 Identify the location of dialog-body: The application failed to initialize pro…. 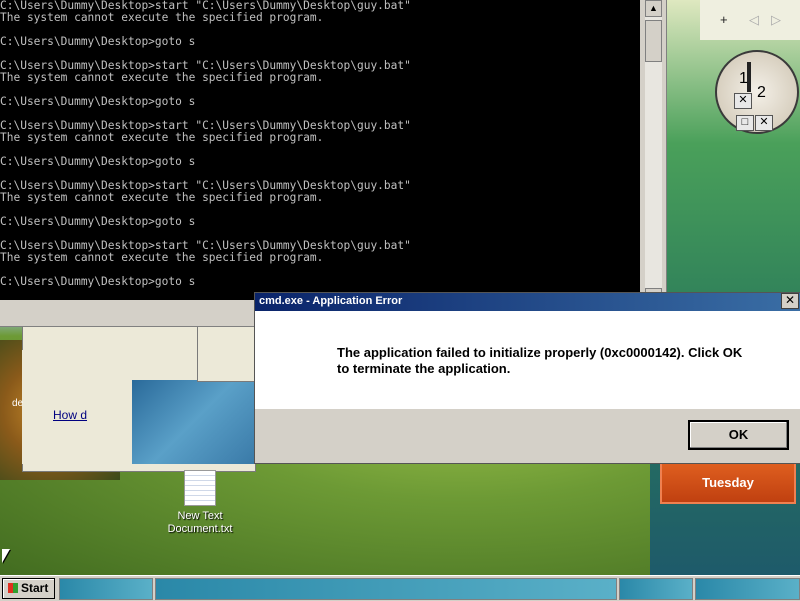
(527, 360).